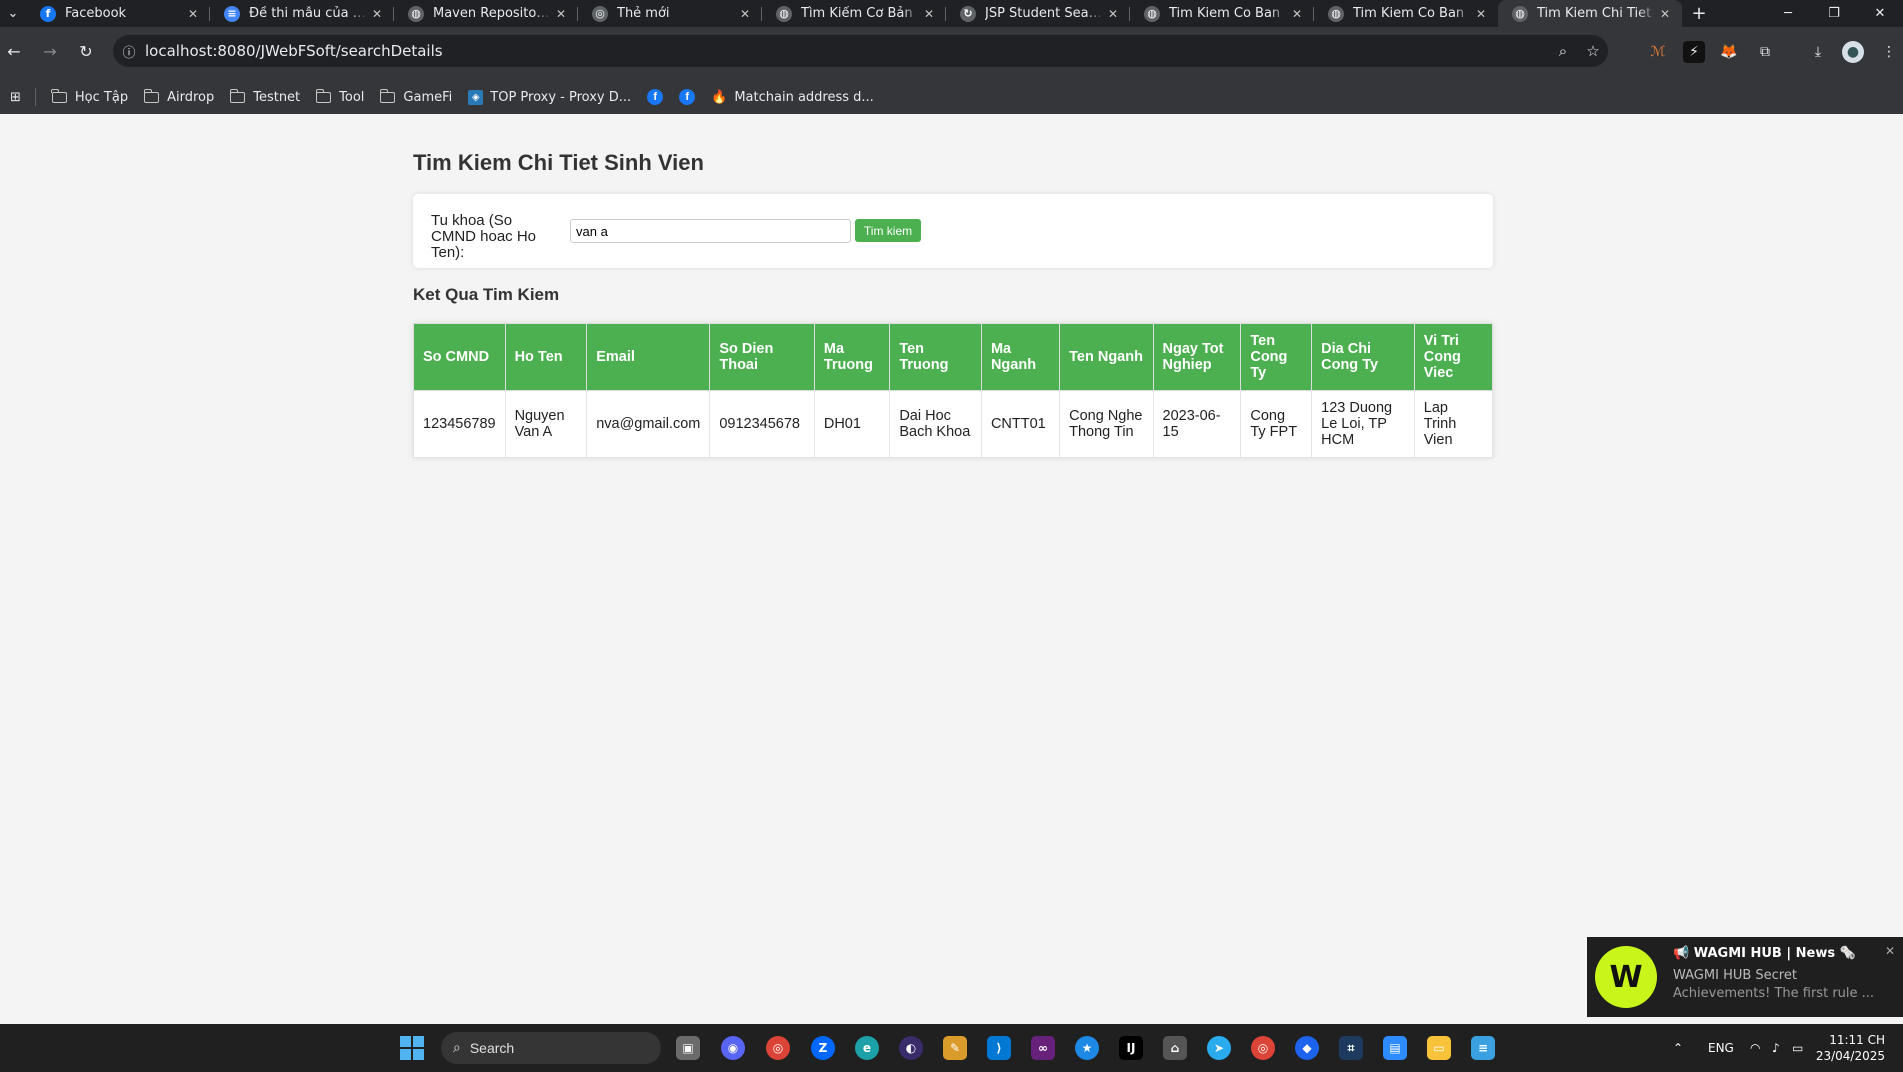 The image size is (1903, 1072). Describe the element at coordinates (710, 231) in the screenshot. I see `search-input` at that location.